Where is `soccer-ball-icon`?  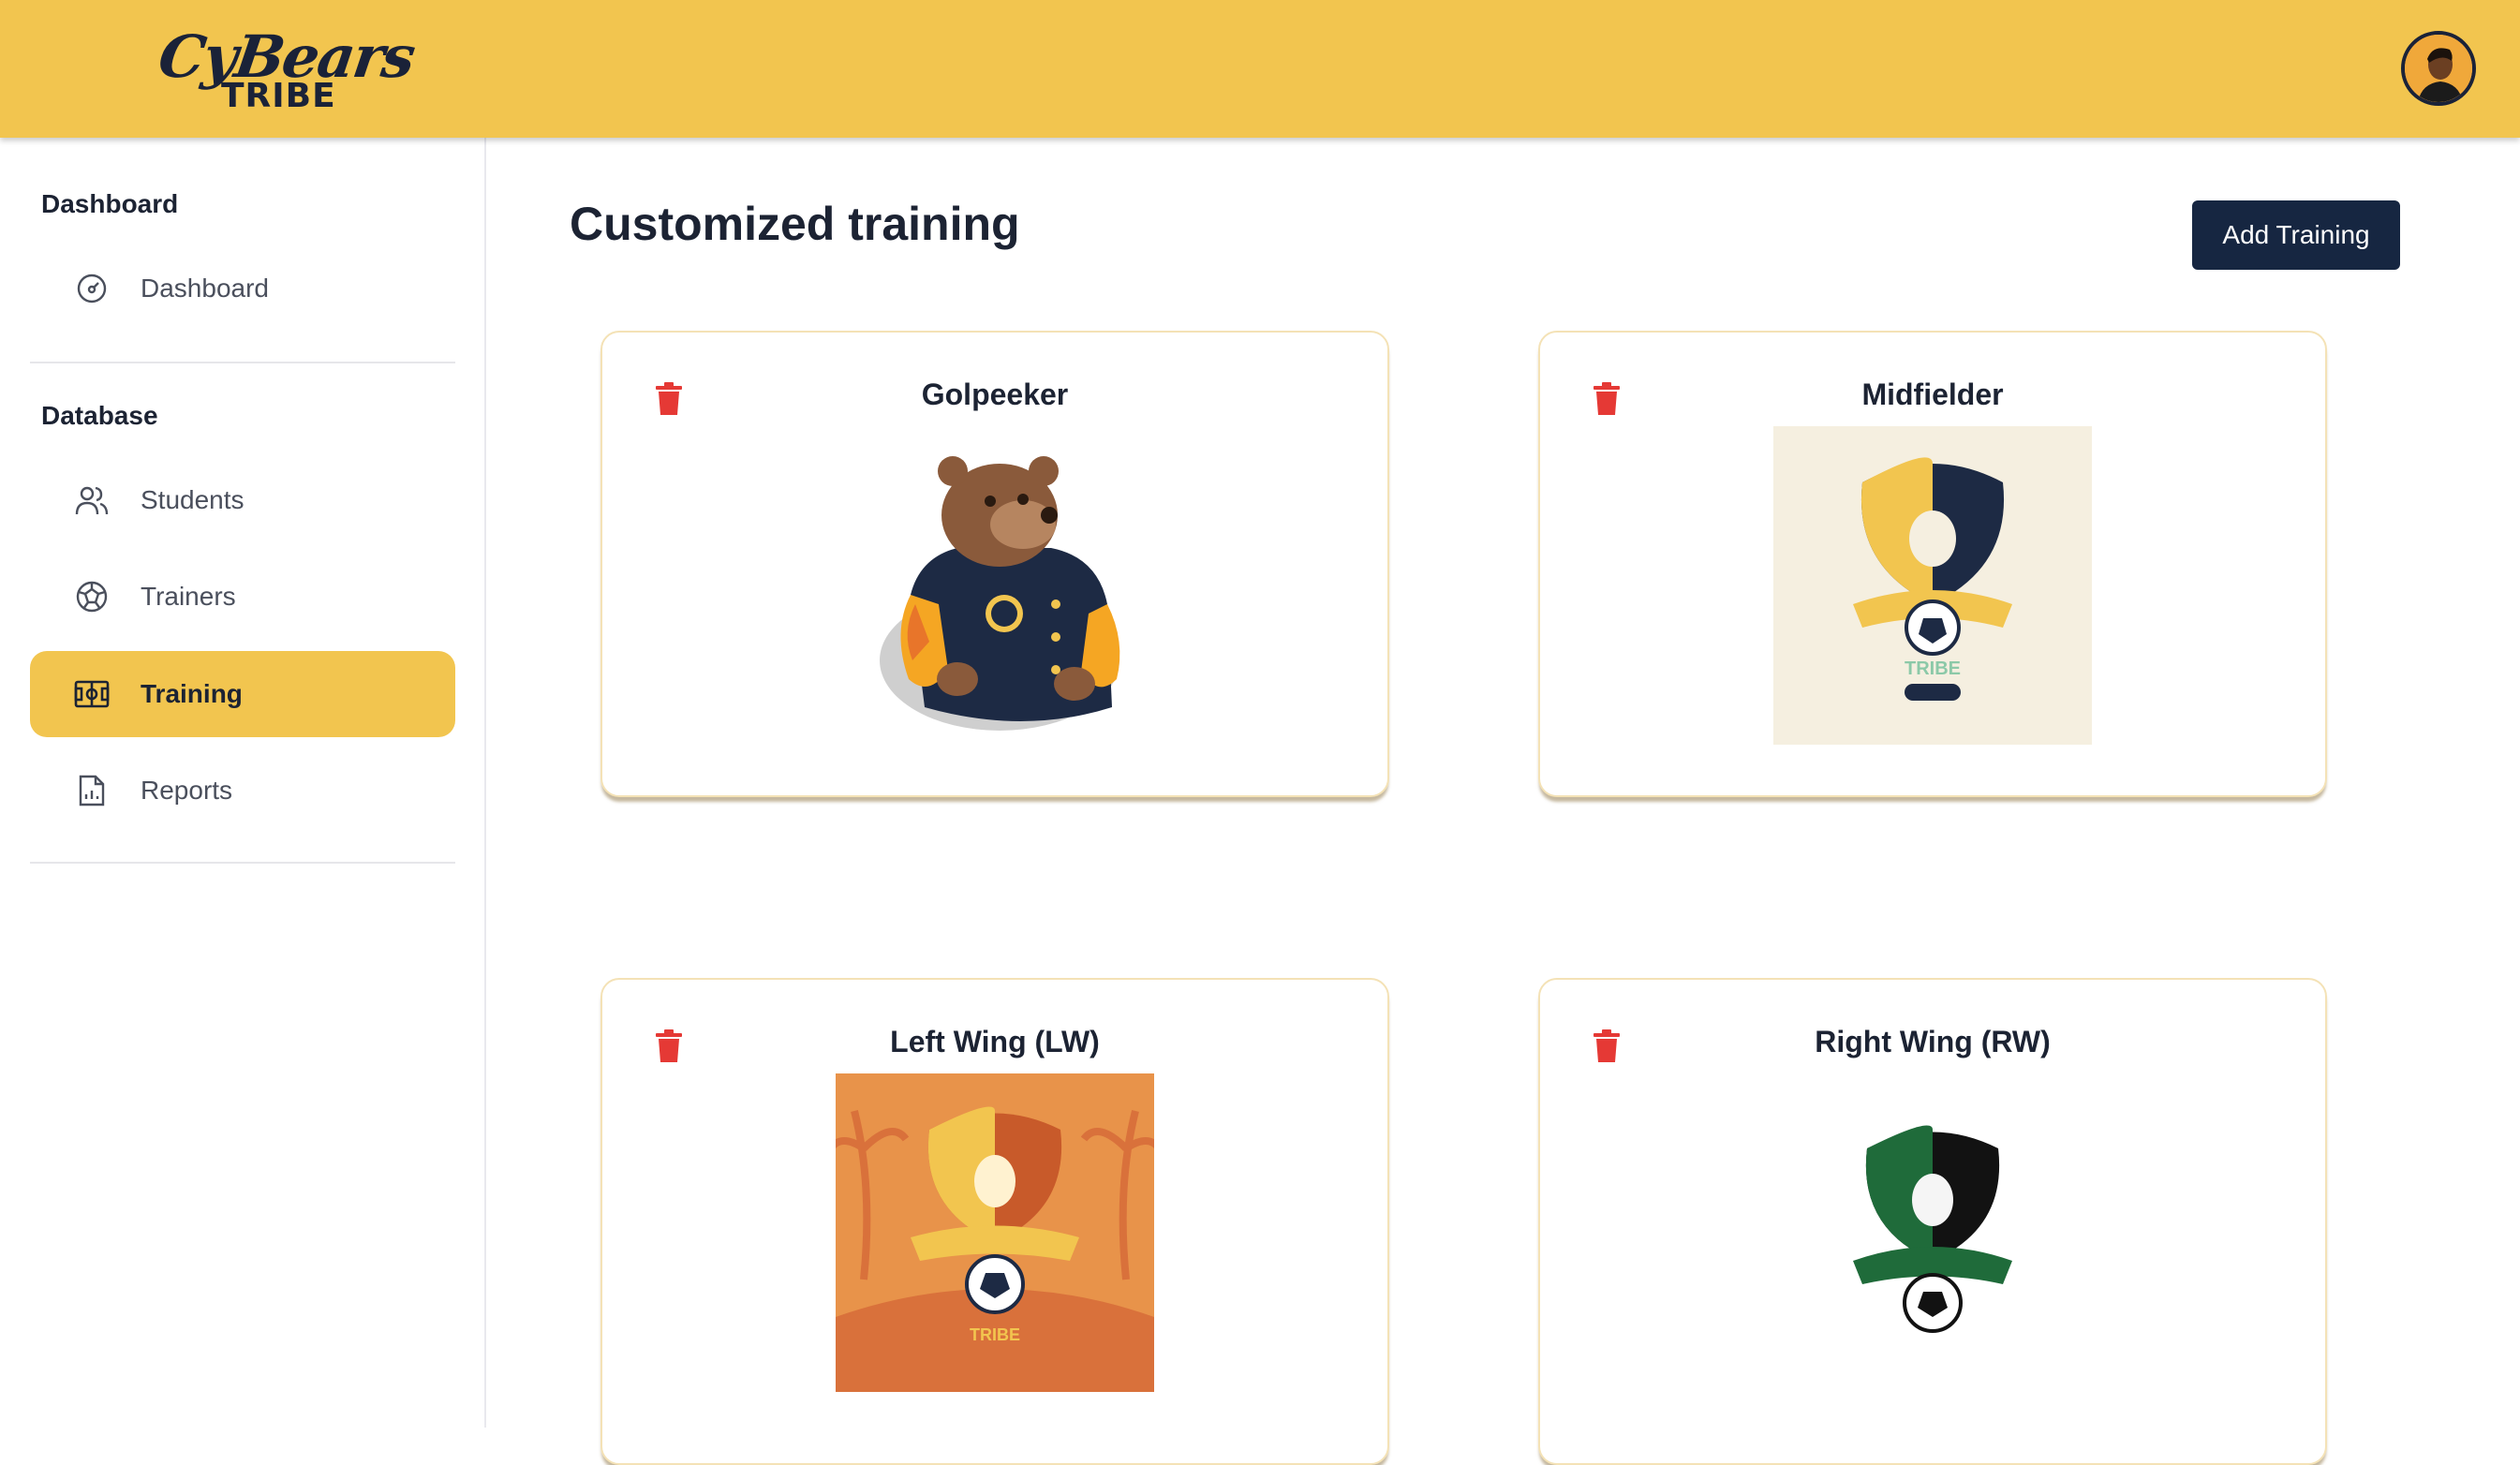
soccer-ball-icon is located at coordinates (92, 596).